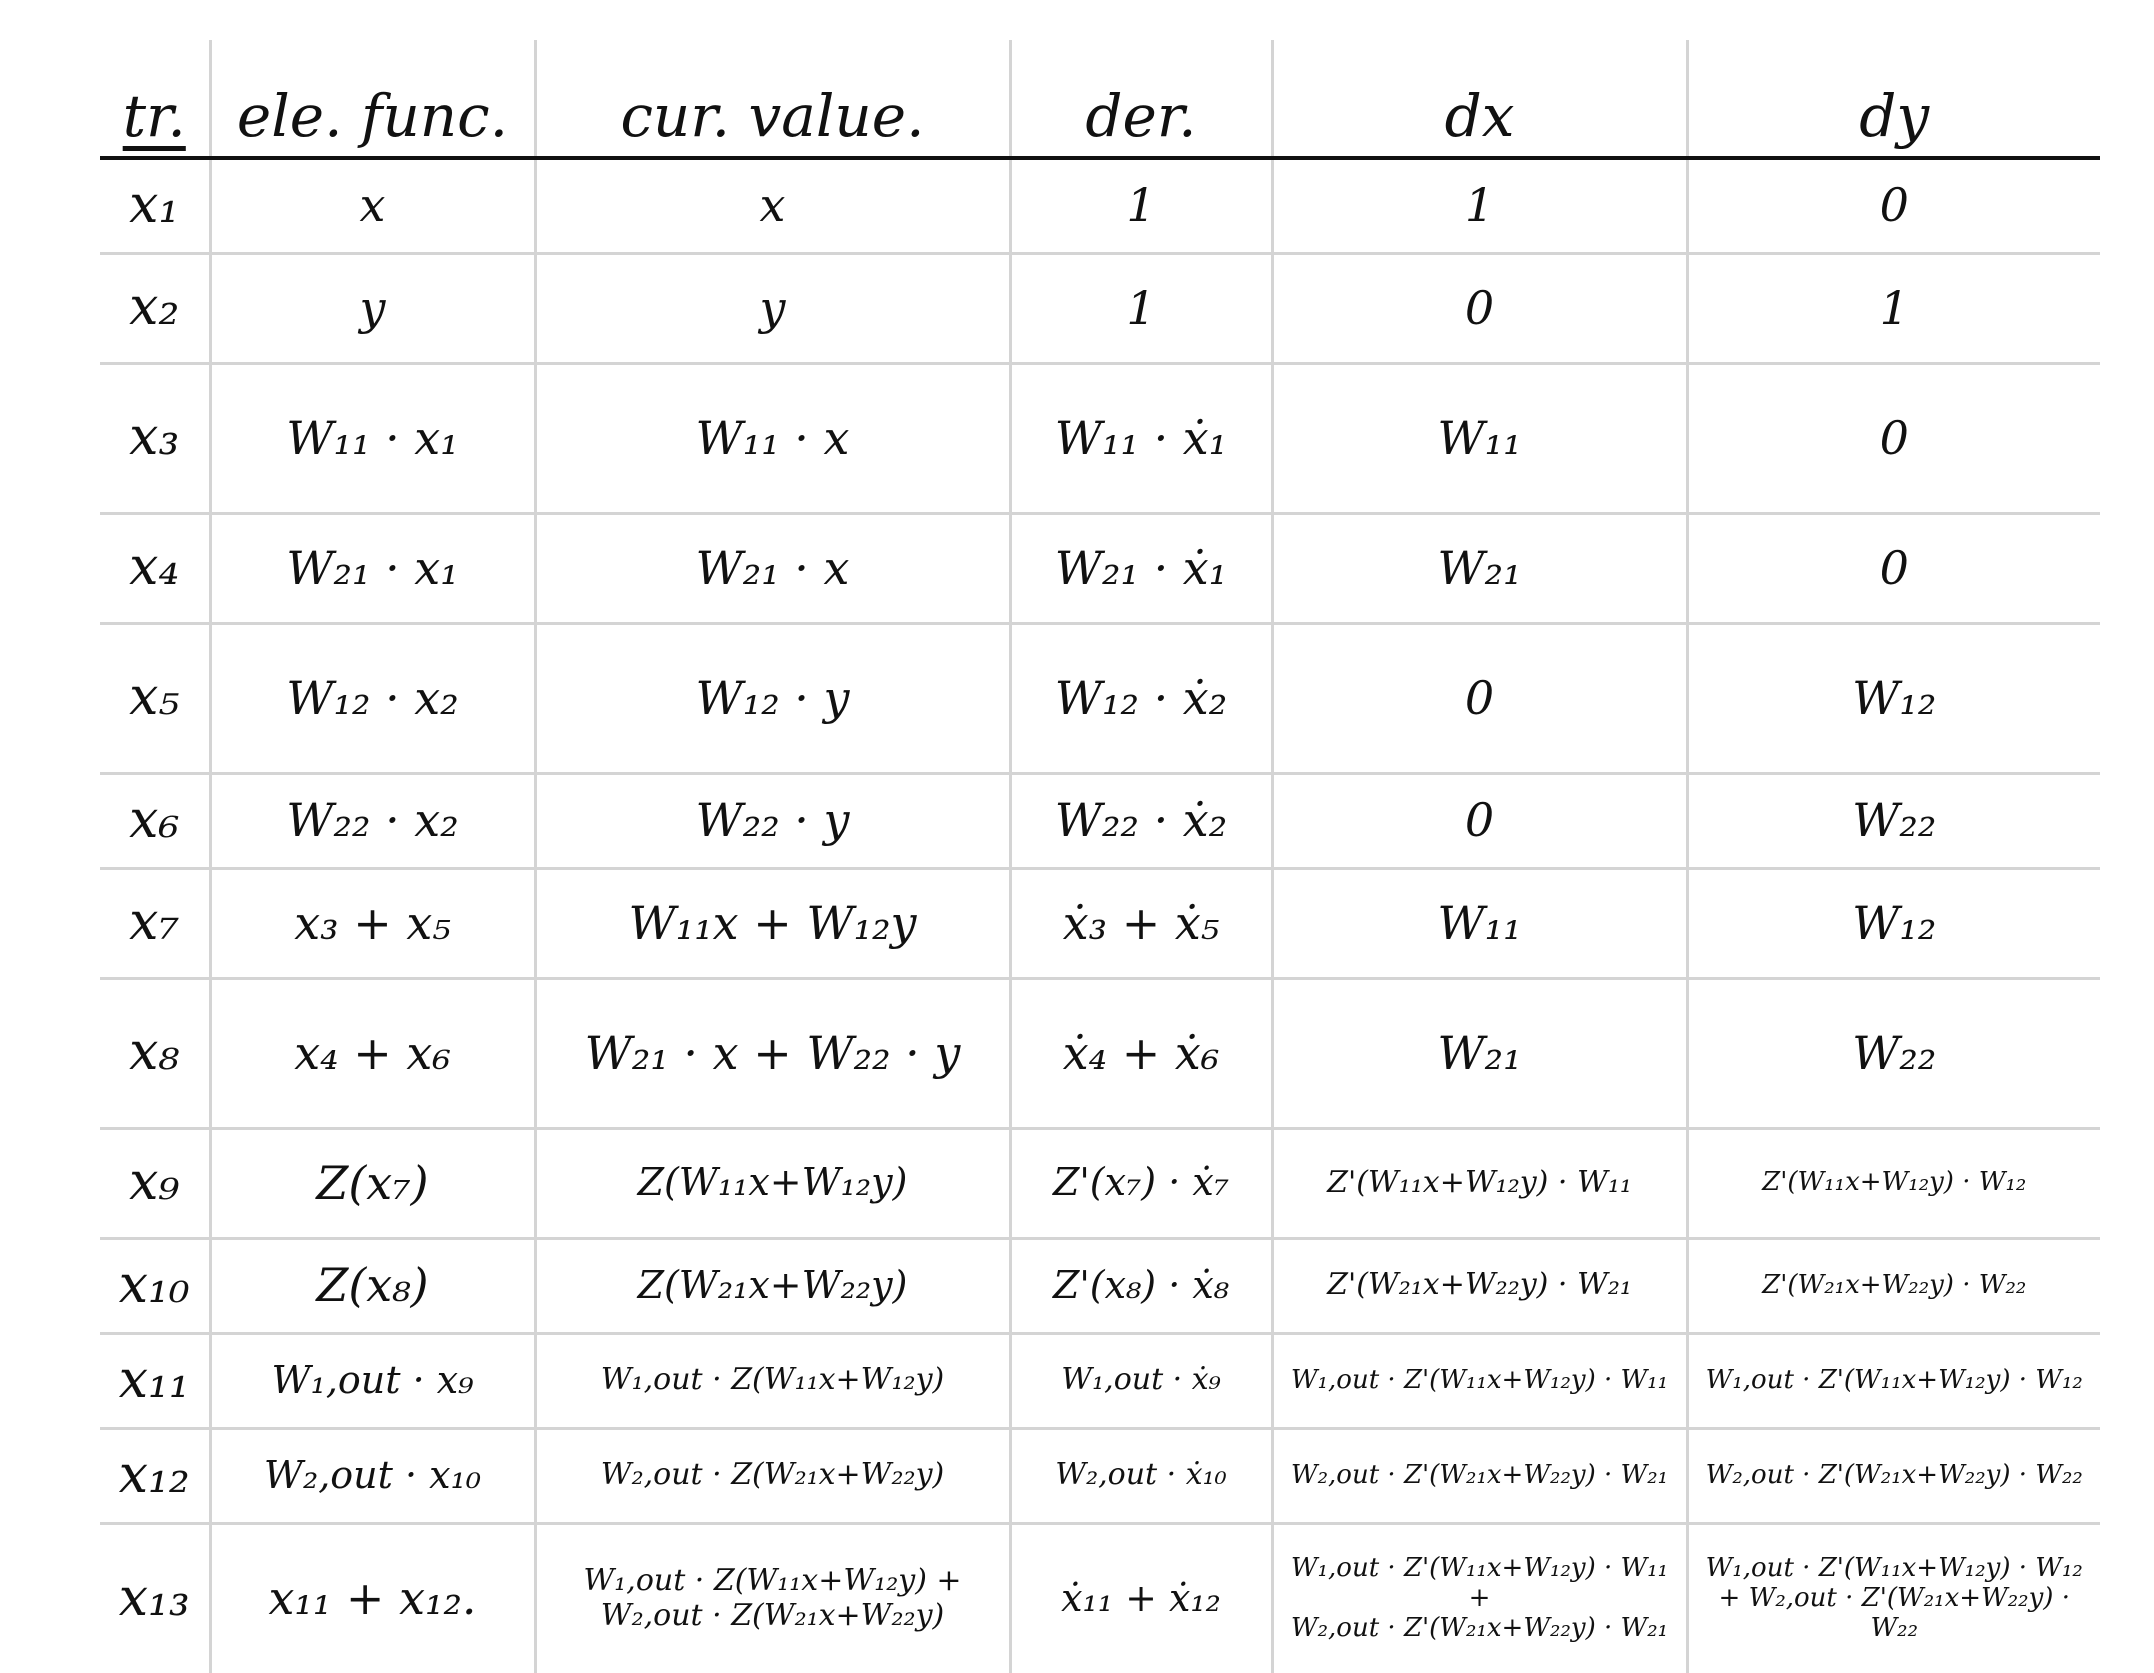 Image resolution: width=2154 pixels, height=1673 pixels. What do you see at coordinates (371, 307) in the screenshot?
I see `cell-ele-func: y` at bounding box center [371, 307].